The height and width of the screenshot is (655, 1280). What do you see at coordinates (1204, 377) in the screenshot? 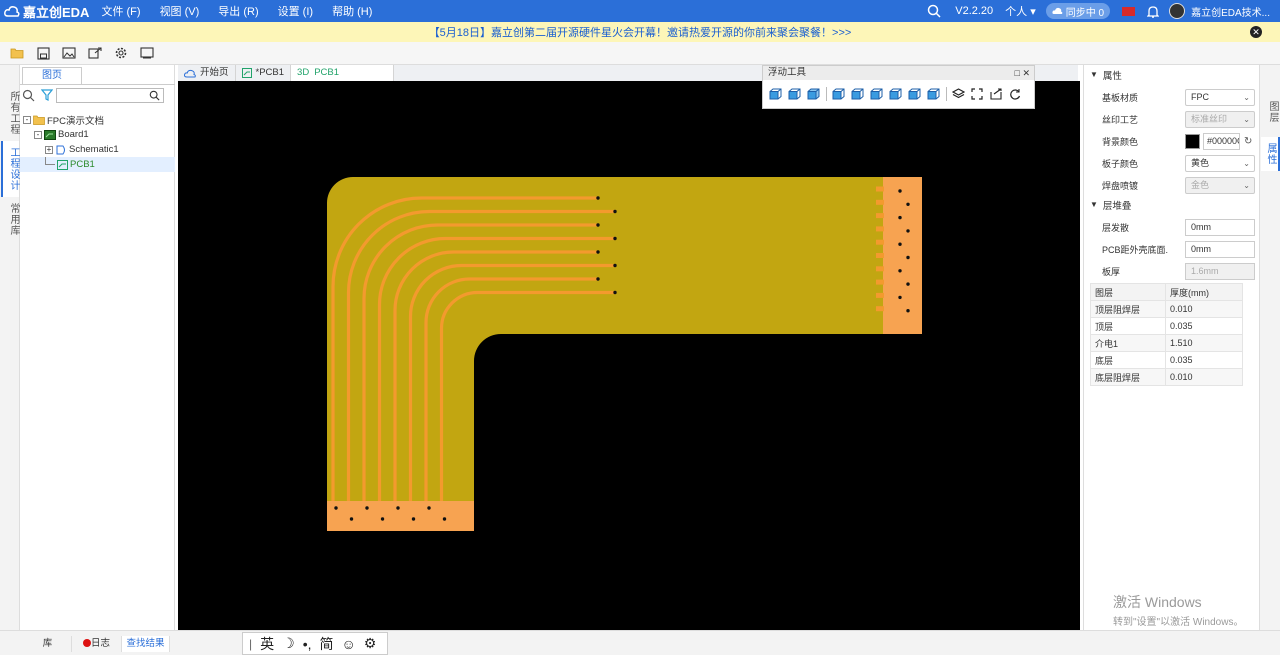
I see `thickness-cell: 0.010` at bounding box center [1204, 377].